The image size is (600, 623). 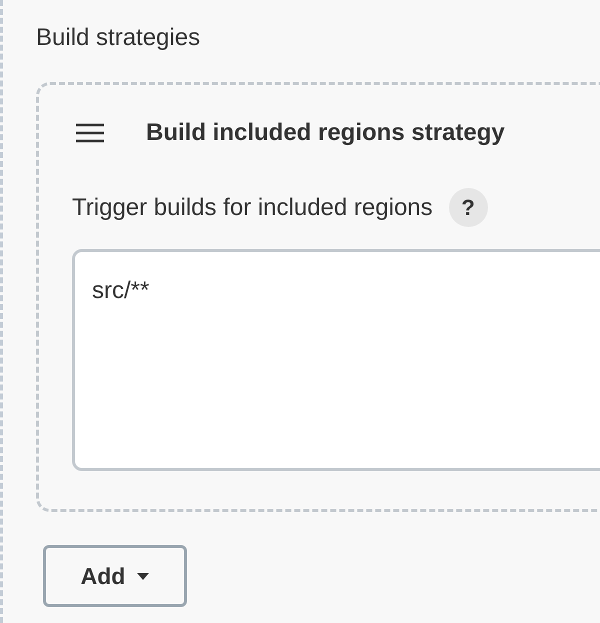 I want to click on caret-icon, so click(x=143, y=576).